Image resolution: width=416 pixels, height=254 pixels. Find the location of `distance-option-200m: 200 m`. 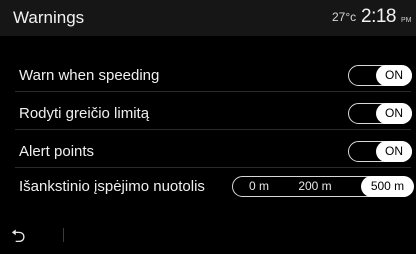

distance-option-200m: 200 m is located at coordinates (315, 186).